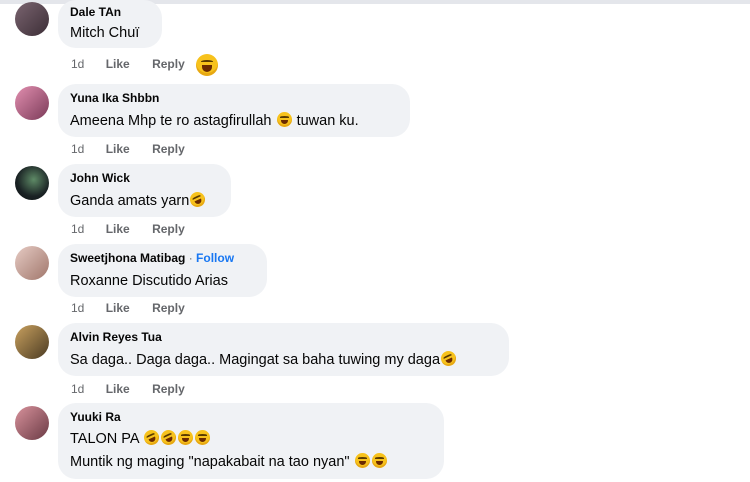 The width and height of the screenshot is (750, 482). What do you see at coordinates (171, 121) in the screenshot?
I see `comment-text-part: Ameena Mhp te ro astagfirullah` at bounding box center [171, 121].